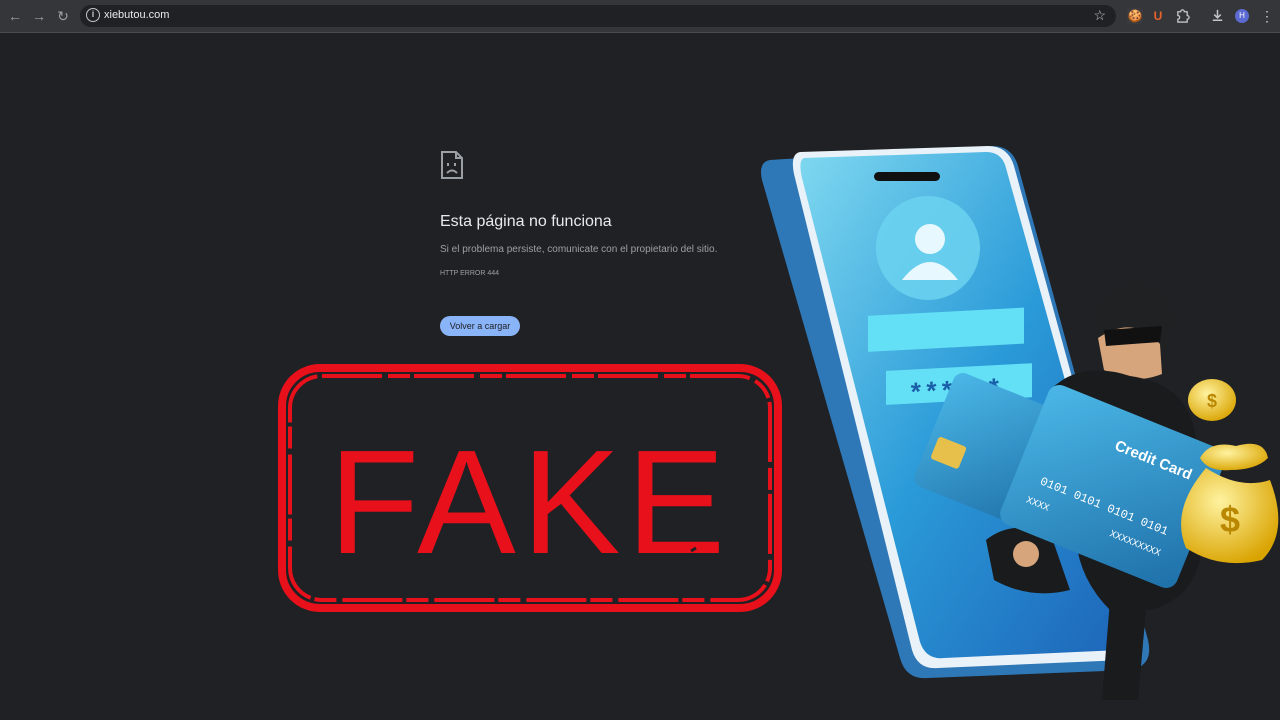 This screenshot has width=1280, height=720. I want to click on stamp-text: FAKE, so click(530, 502).